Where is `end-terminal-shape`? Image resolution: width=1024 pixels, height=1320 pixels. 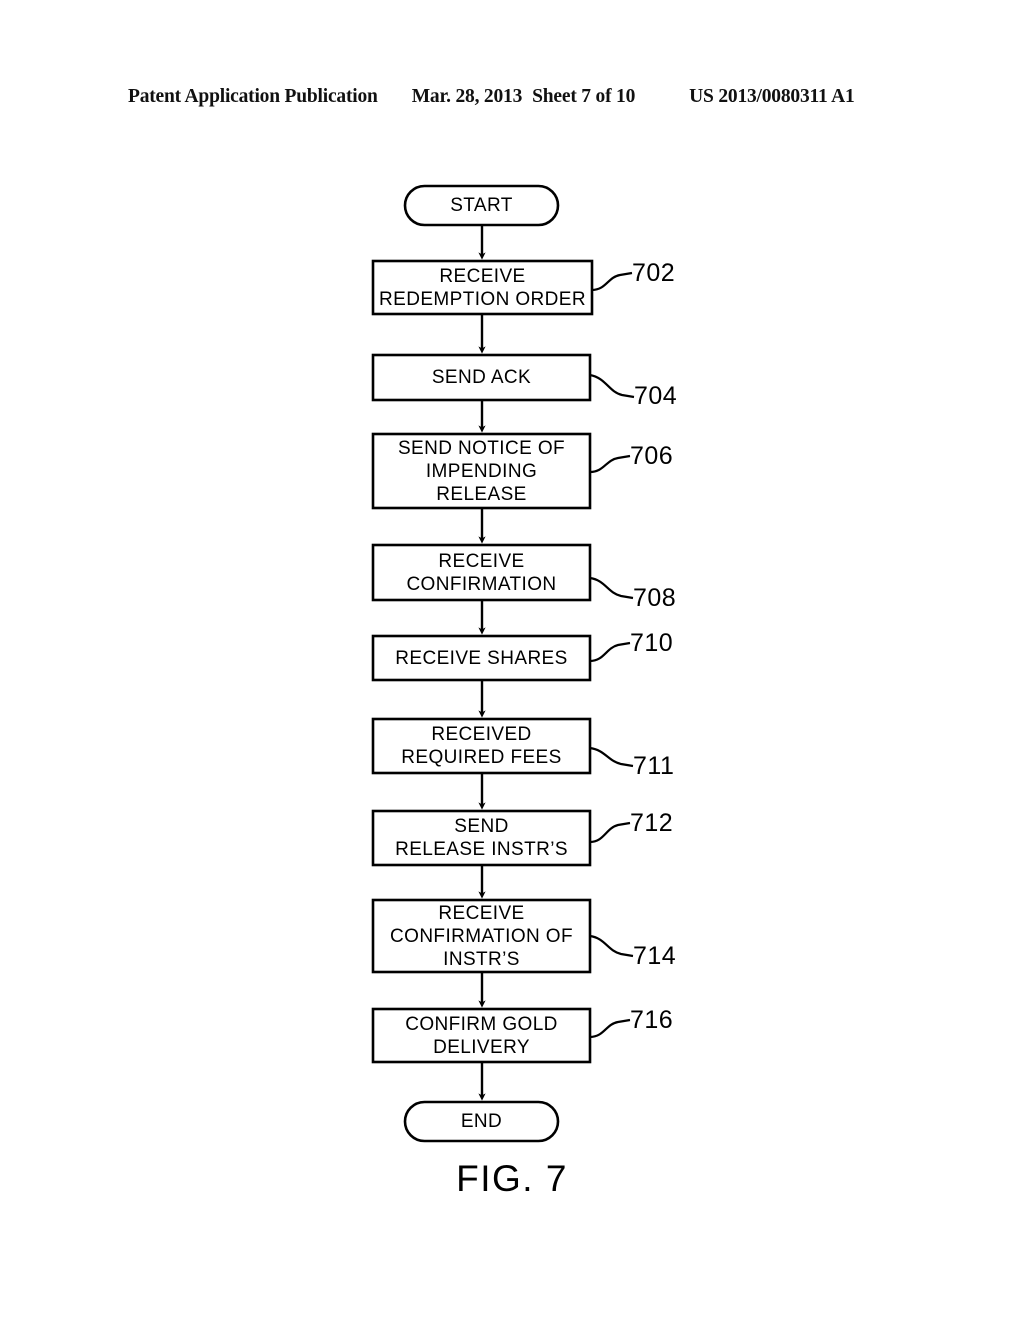
end-terminal-shape is located at coordinates (481, 1121).